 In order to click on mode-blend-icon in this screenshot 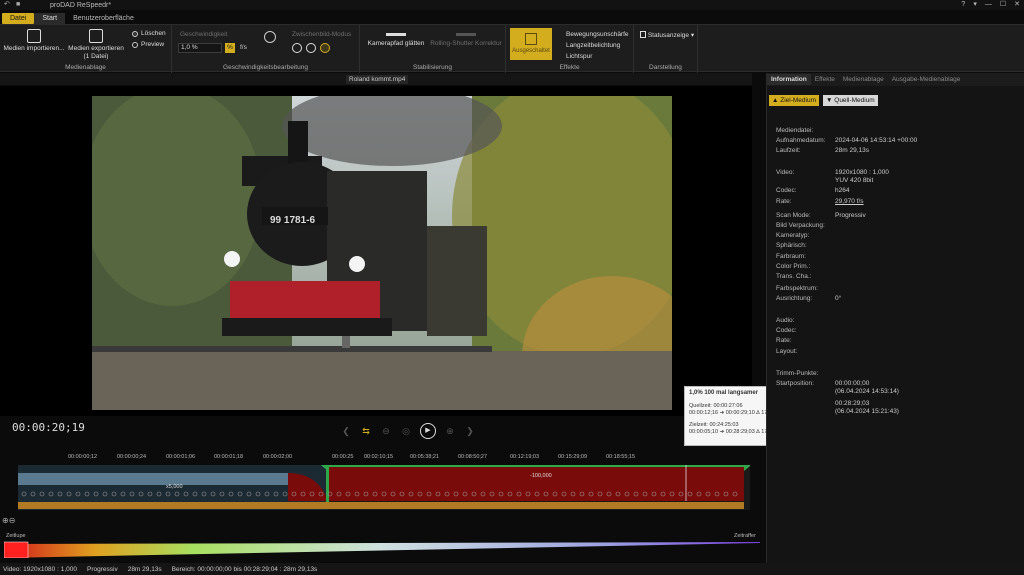, I will do `click(311, 48)`.